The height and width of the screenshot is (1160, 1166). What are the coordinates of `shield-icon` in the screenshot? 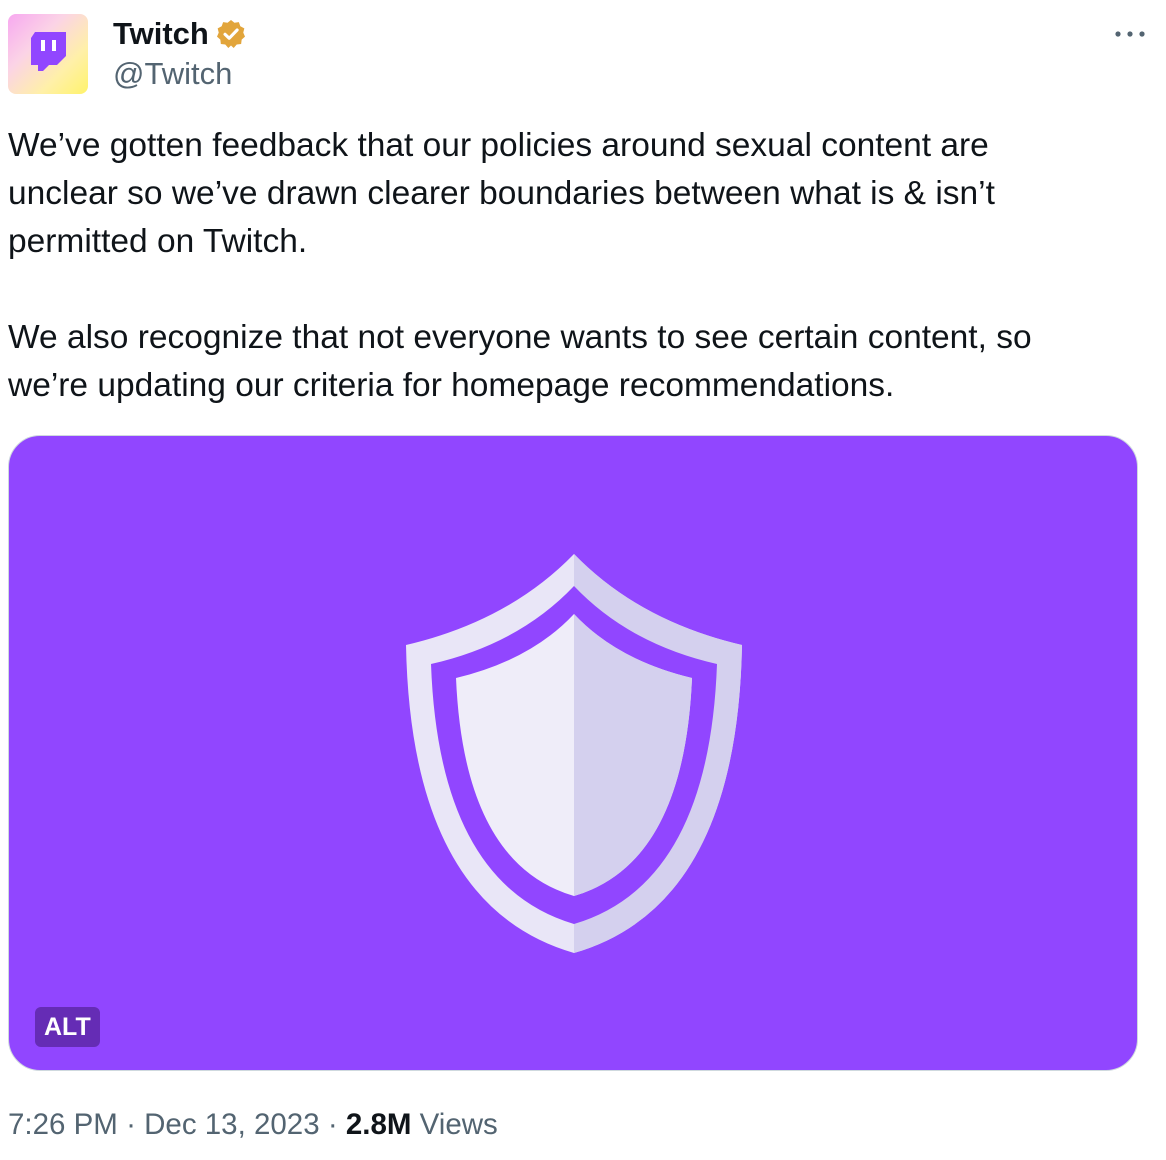 It's located at (574, 753).